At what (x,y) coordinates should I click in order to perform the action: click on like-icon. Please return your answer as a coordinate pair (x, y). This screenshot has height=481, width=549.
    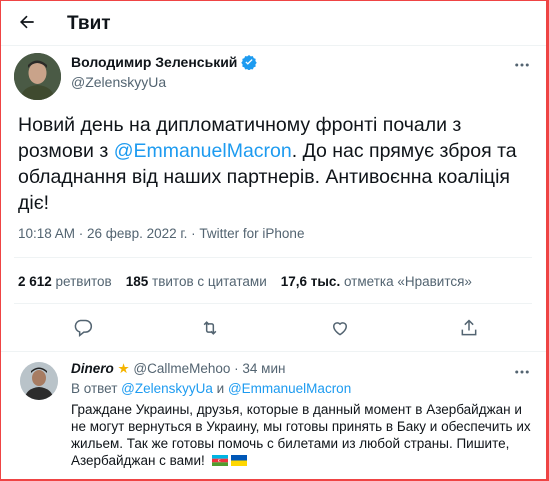
    Looking at the image, I should click on (340, 328).